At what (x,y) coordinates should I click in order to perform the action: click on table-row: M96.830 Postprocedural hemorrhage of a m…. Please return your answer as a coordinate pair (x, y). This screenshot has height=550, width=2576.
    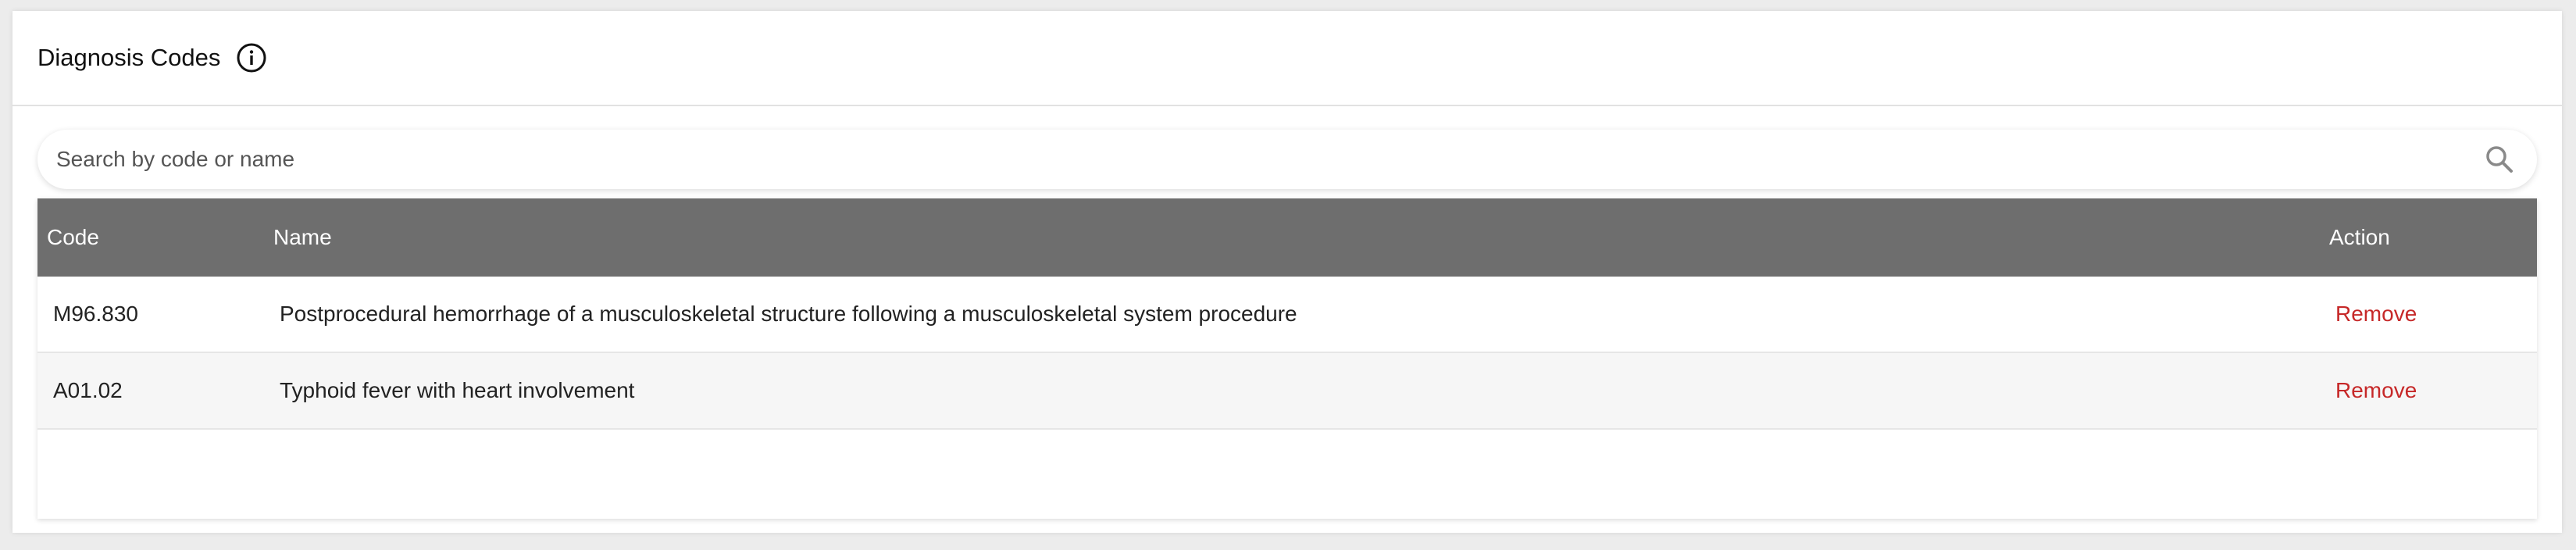
    Looking at the image, I should click on (1287, 315).